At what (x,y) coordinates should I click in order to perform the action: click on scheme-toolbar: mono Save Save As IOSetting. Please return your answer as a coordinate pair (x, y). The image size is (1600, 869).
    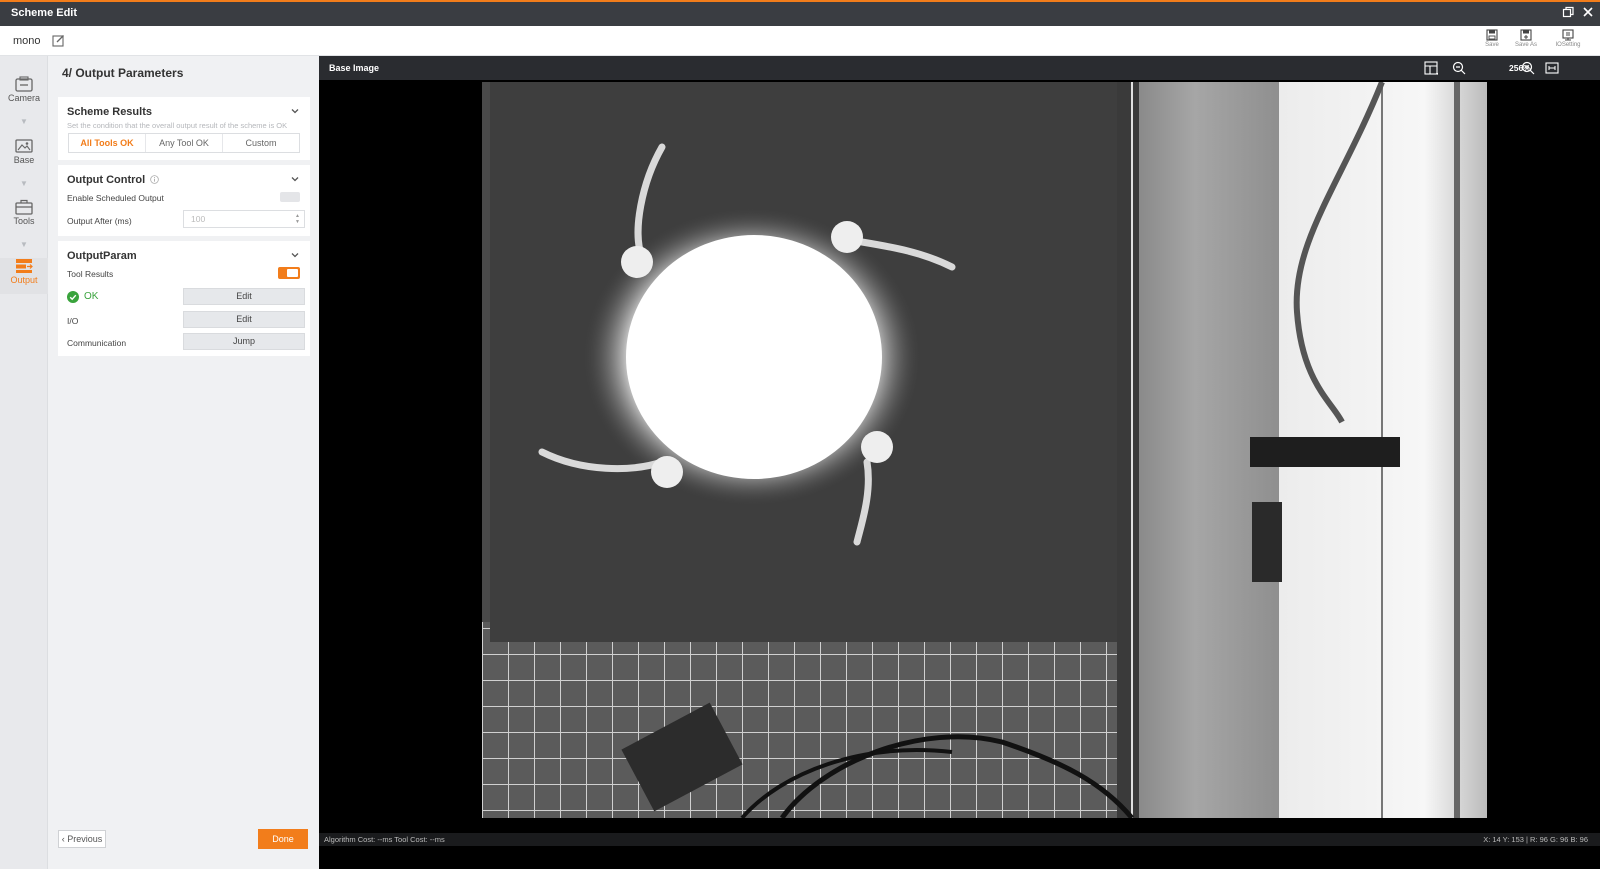
    Looking at the image, I should click on (800, 41).